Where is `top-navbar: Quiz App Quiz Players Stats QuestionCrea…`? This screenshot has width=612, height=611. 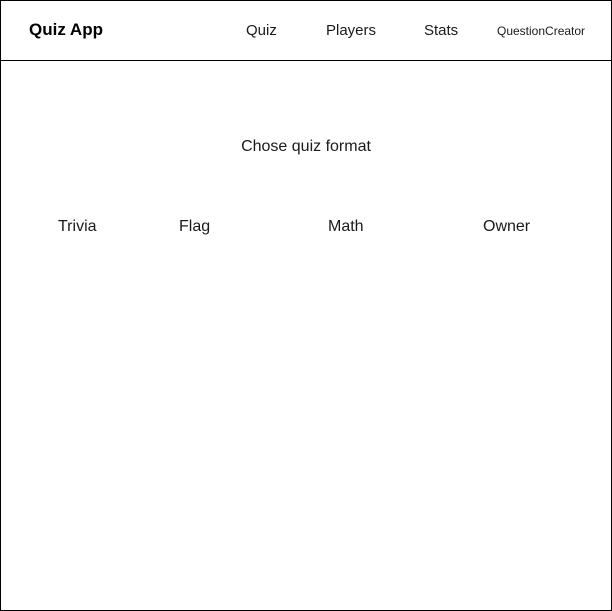 top-navbar: Quiz App Quiz Players Stats QuestionCrea… is located at coordinates (306, 31).